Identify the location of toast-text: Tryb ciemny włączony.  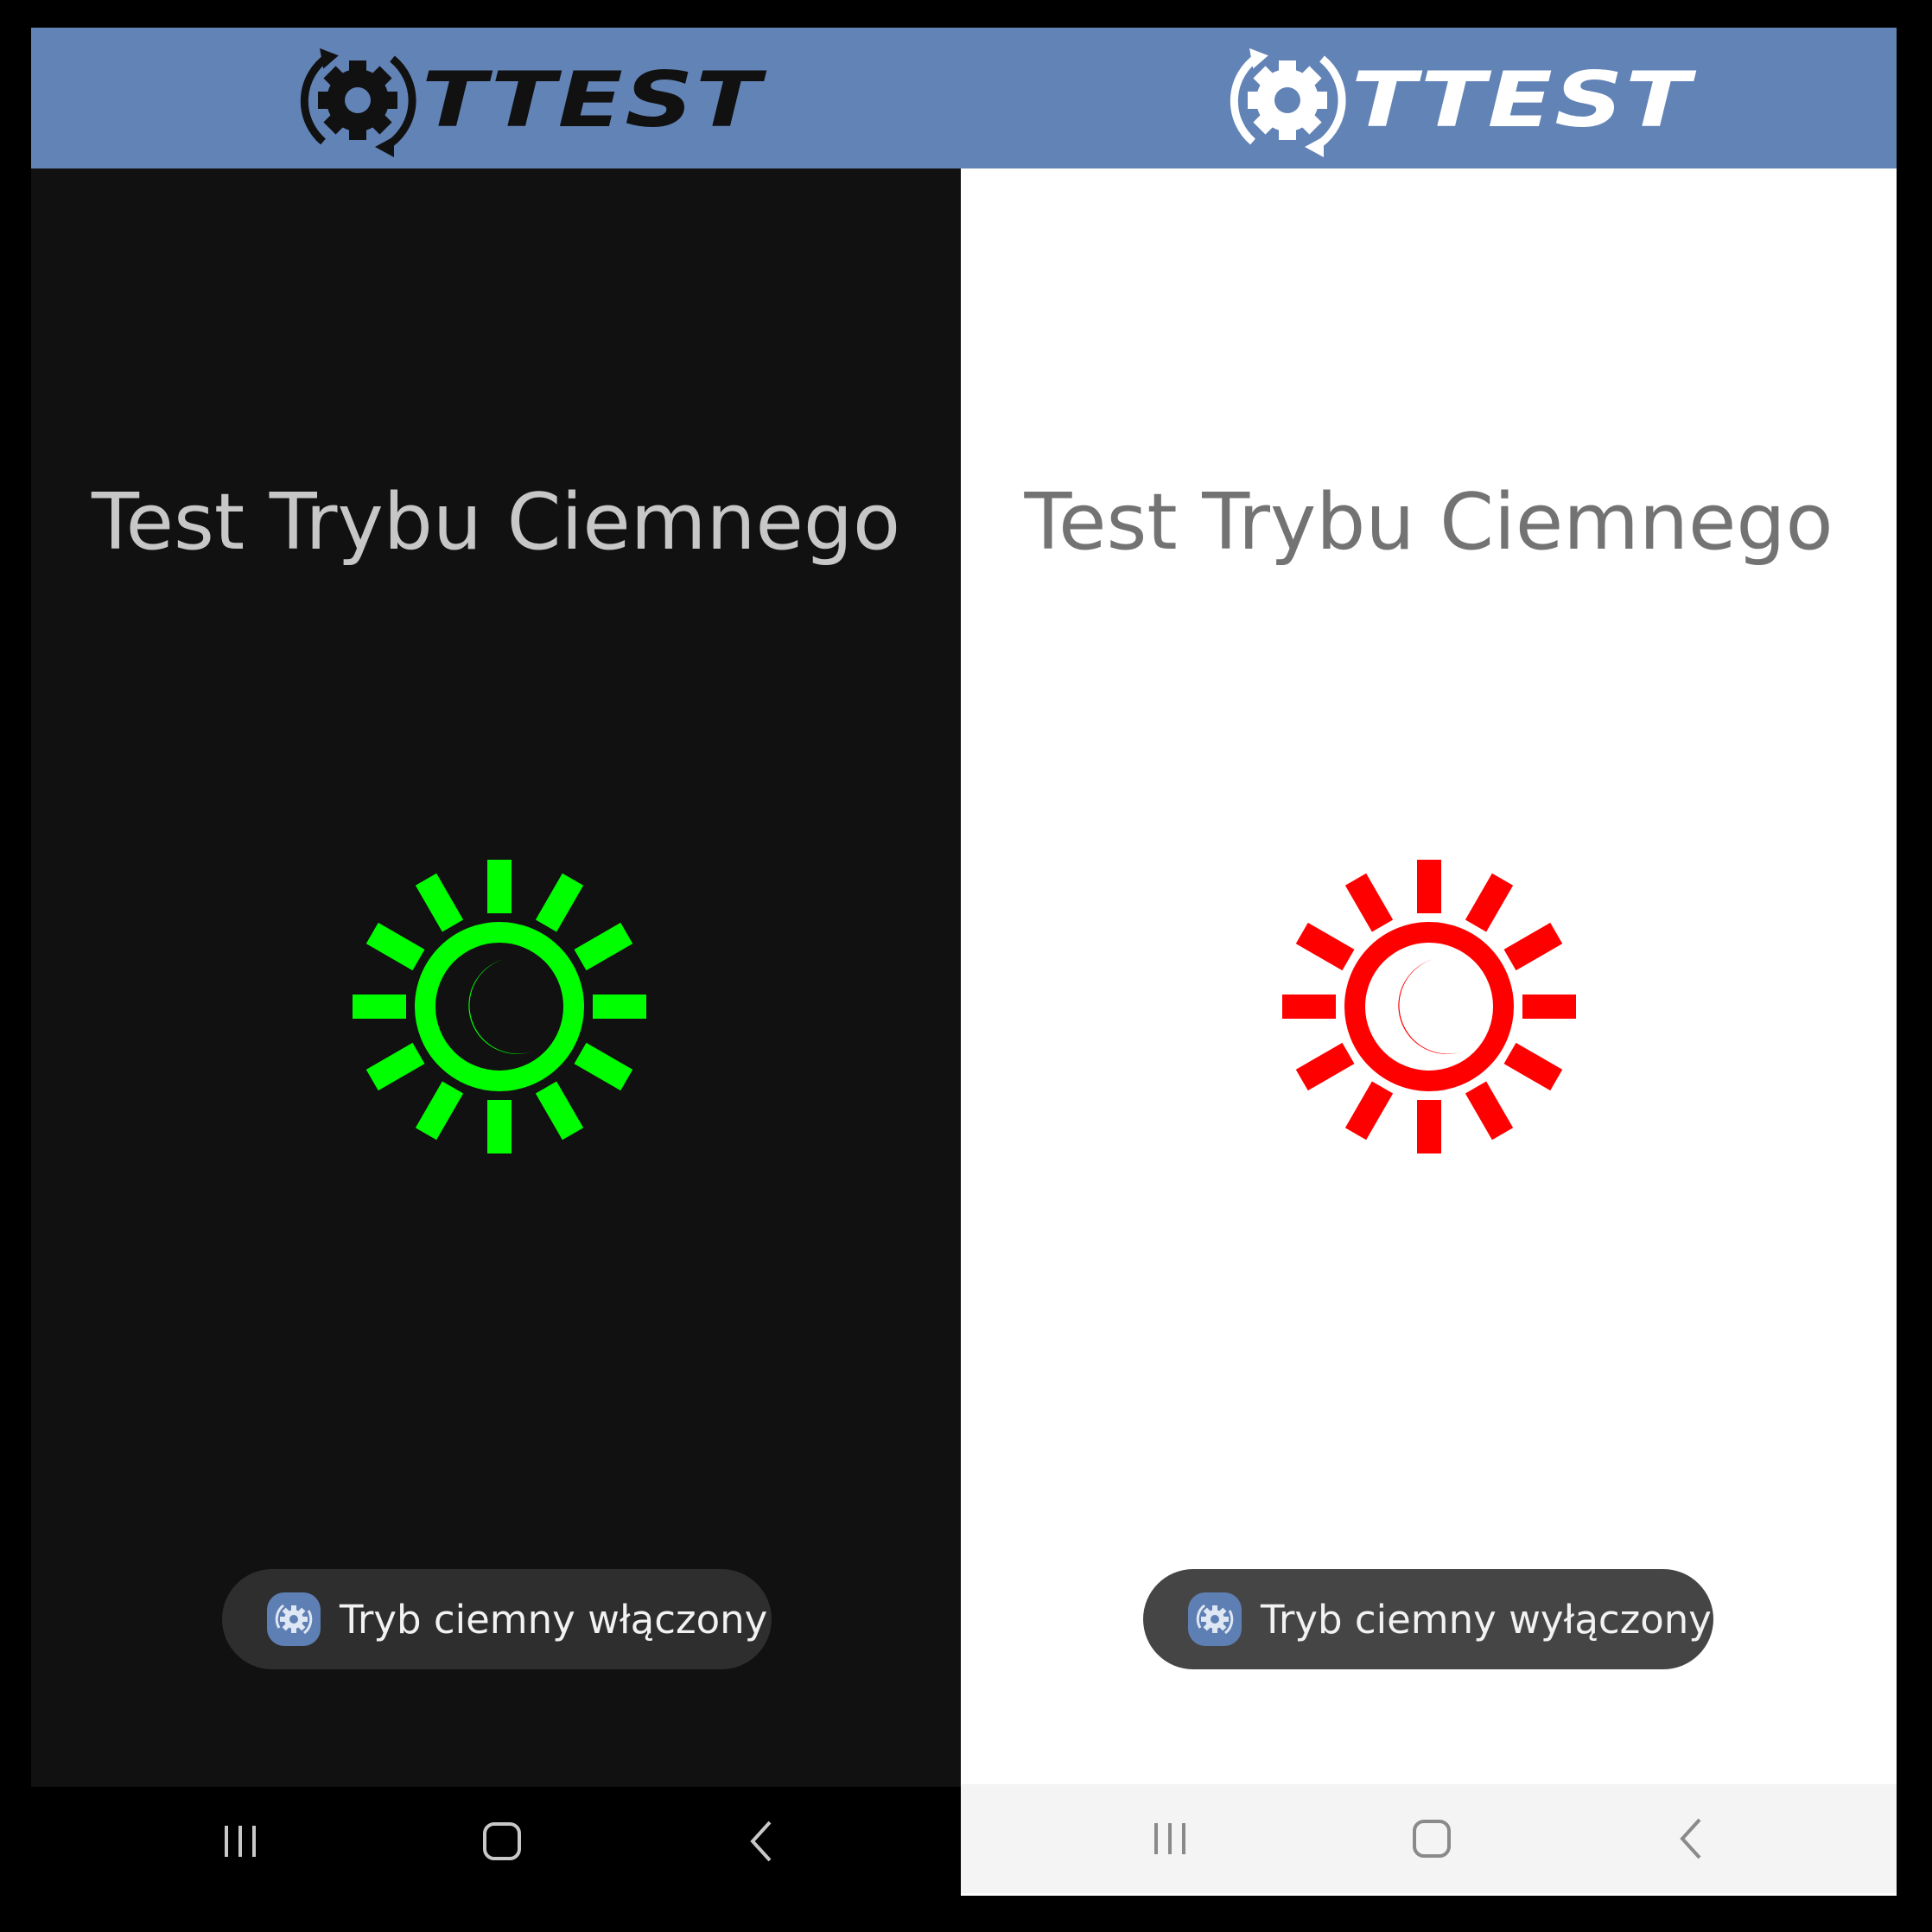
(554, 1619).